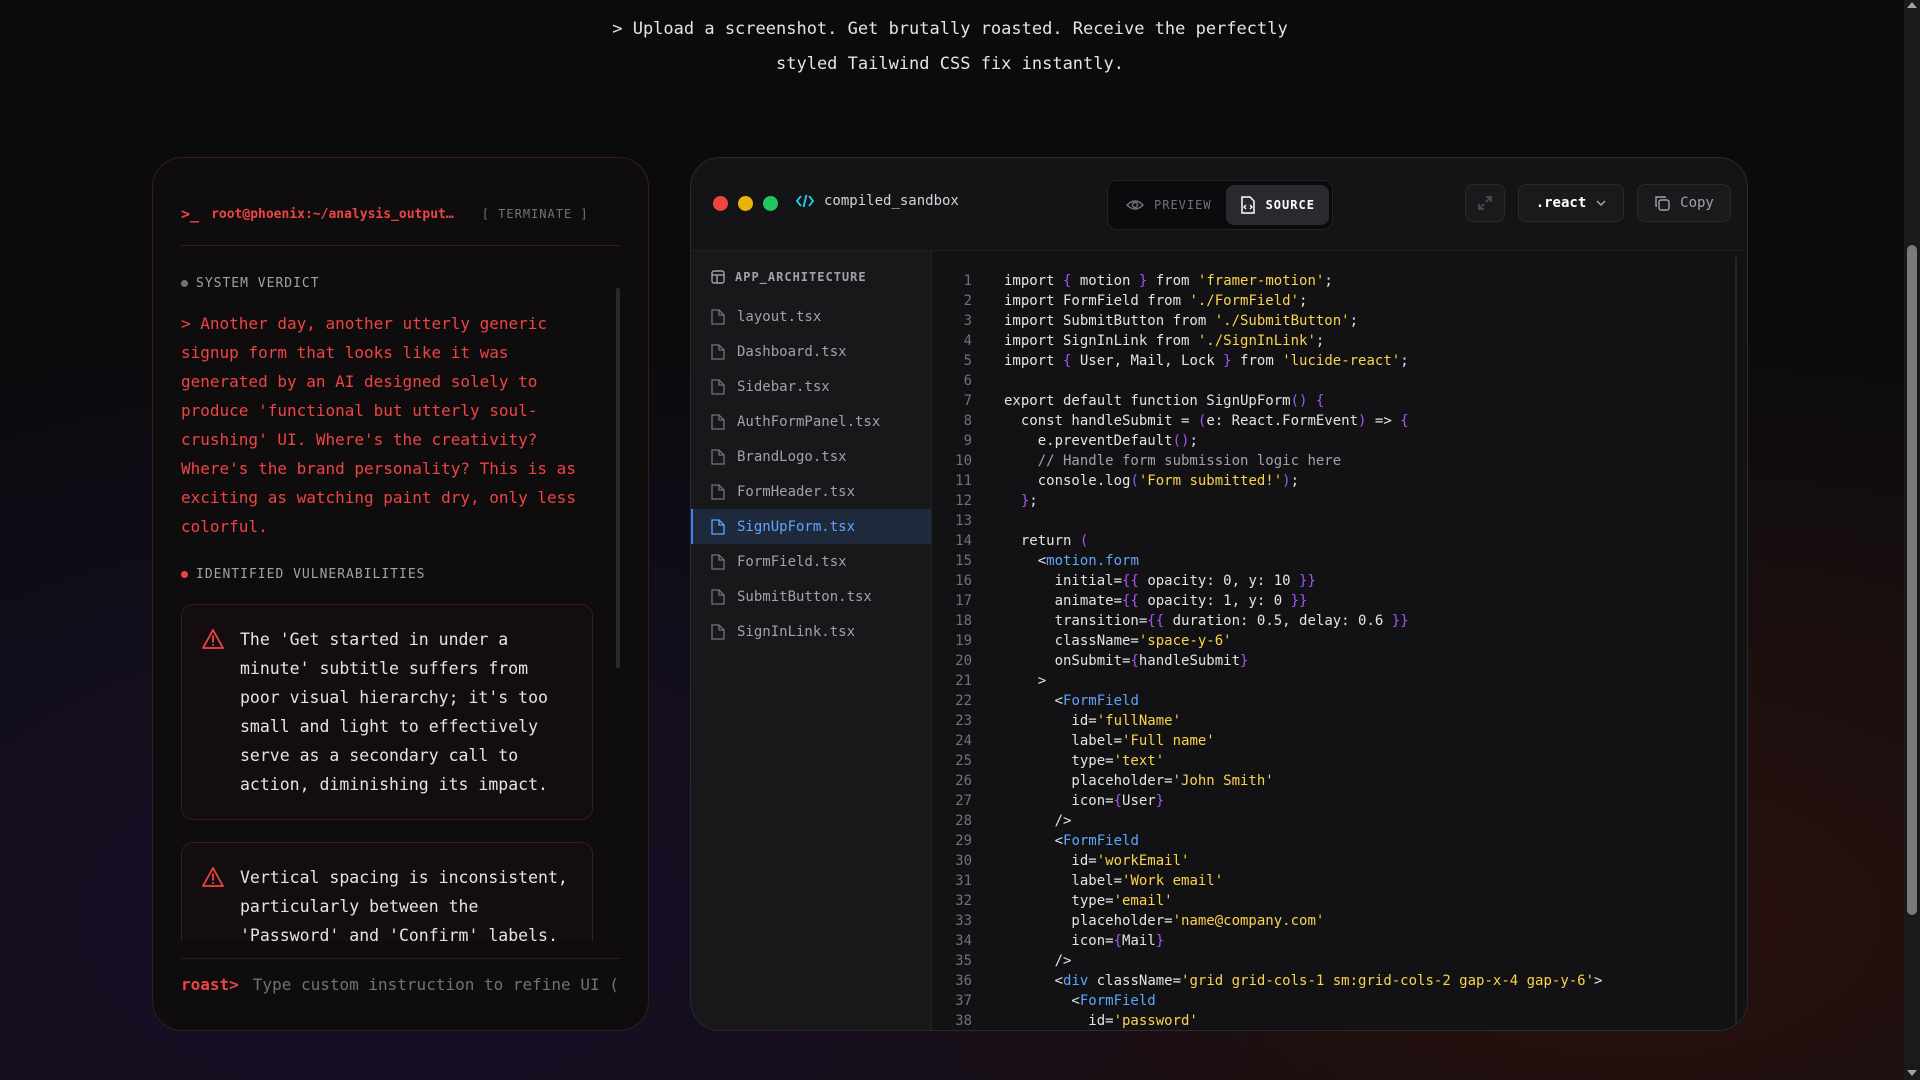 This screenshot has height=1080, width=1920. I want to click on file-tree-item: AuthFormPanel.tsx, so click(811, 421).